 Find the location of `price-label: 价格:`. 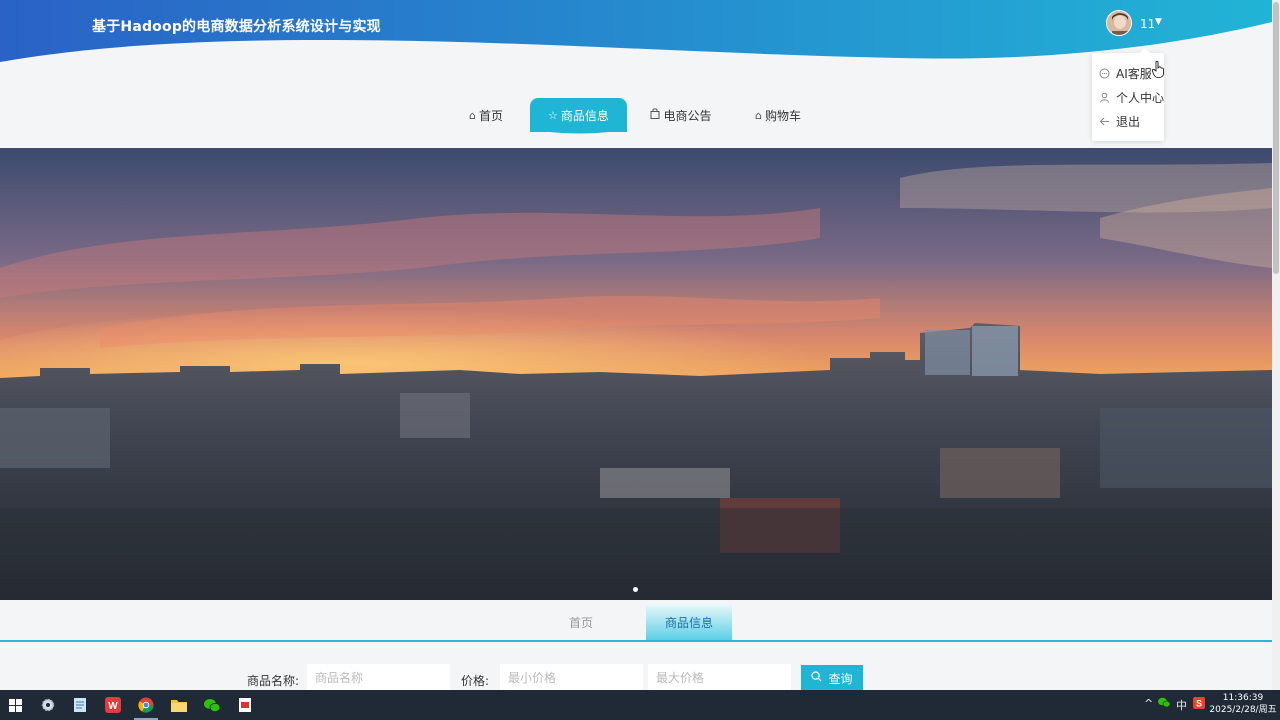

price-label: 价格: is located at coordinates (475, 681).